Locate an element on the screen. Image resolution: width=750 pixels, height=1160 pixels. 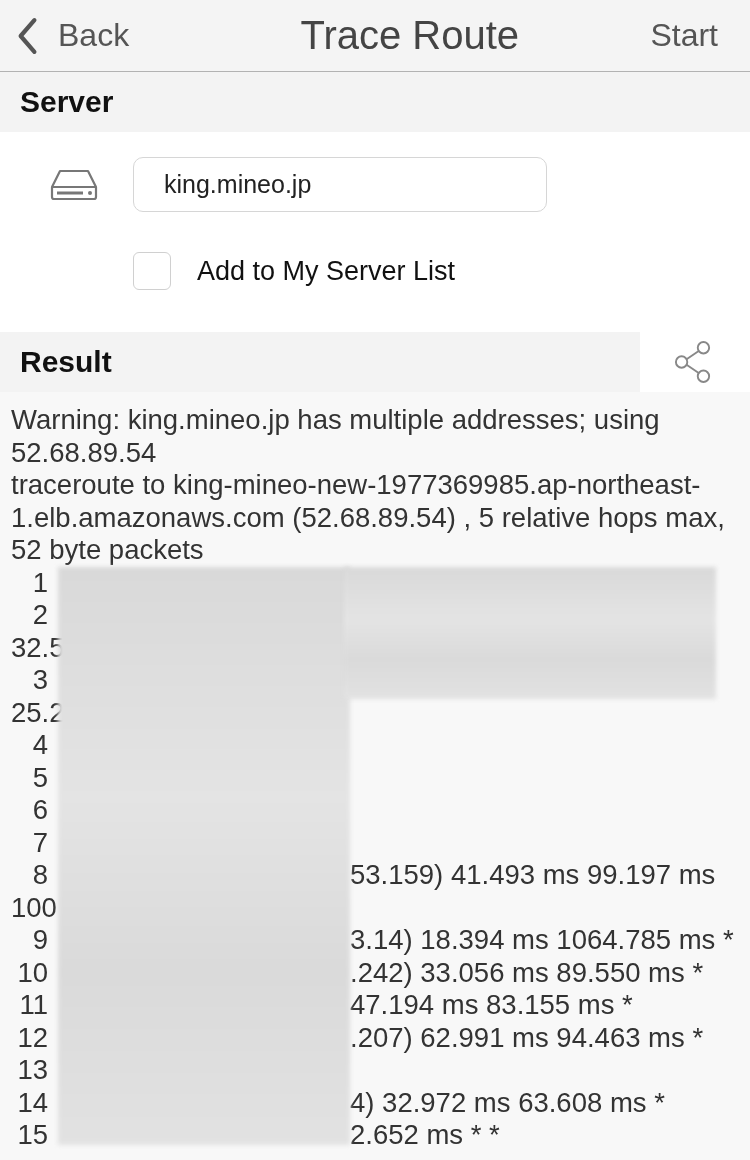
screen-title: Trace Route is located at coordinates (410, 35).